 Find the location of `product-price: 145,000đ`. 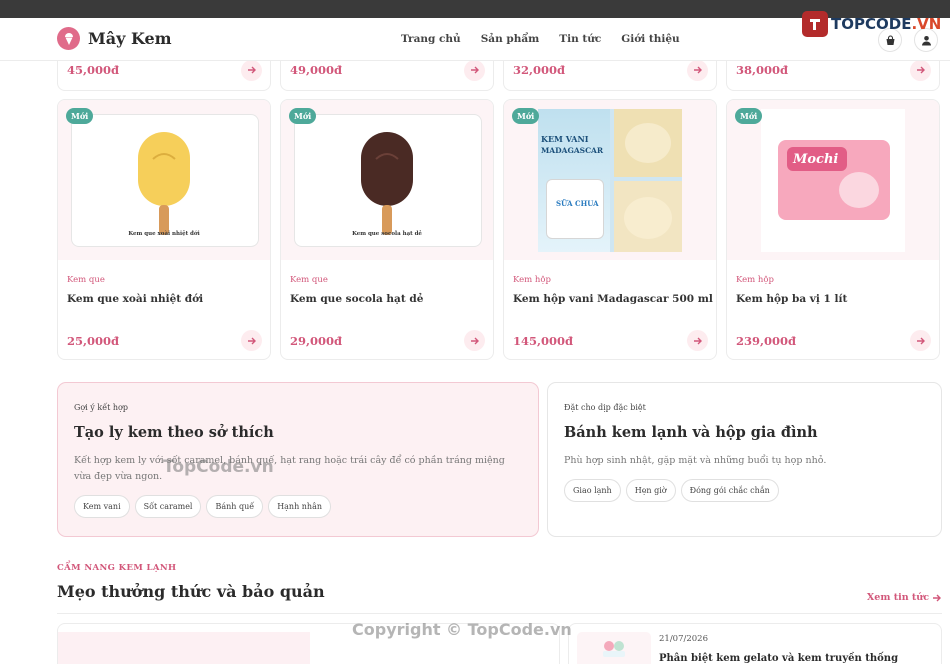

product-price: 145,000đ is located at coordinates (543, 340).